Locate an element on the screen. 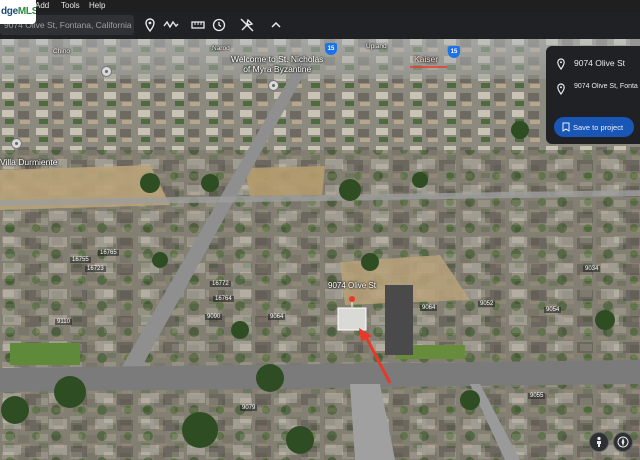 This screenshot has width=640, height=460. bookmark-icon is located at coordinates (566, 127).